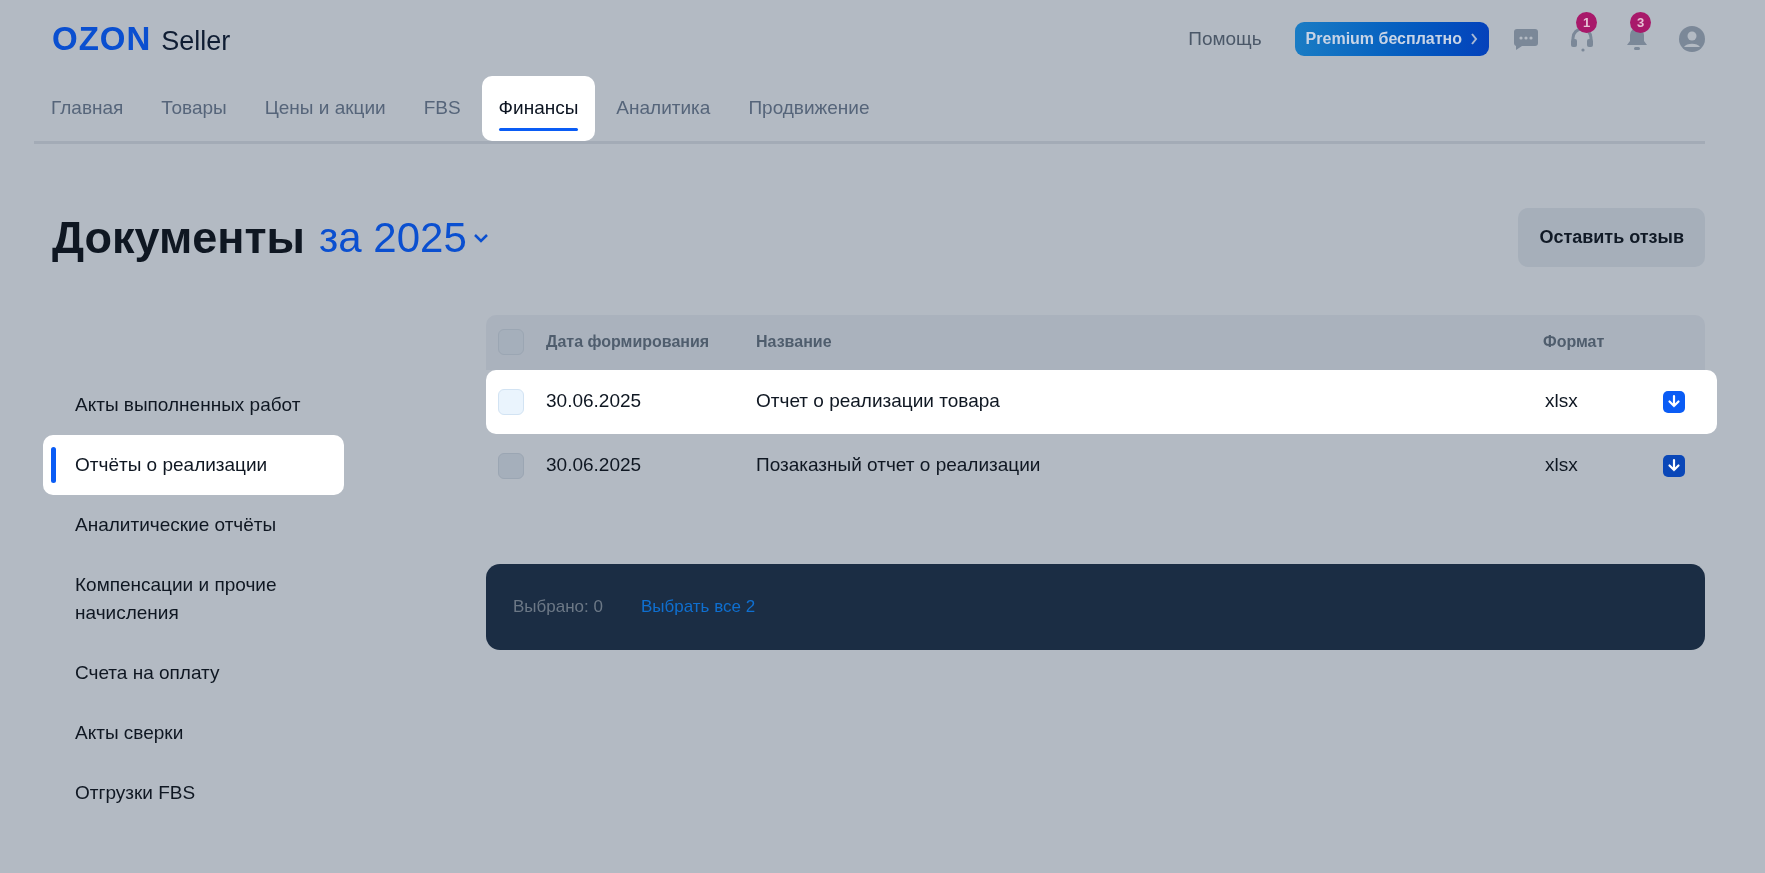  What do you see at coordinates (1101, 401) in the screenshot?
I see `table-row: 30.06.2025 Отчет о реализации товара xlsx` at bounding box center [1101, 401].